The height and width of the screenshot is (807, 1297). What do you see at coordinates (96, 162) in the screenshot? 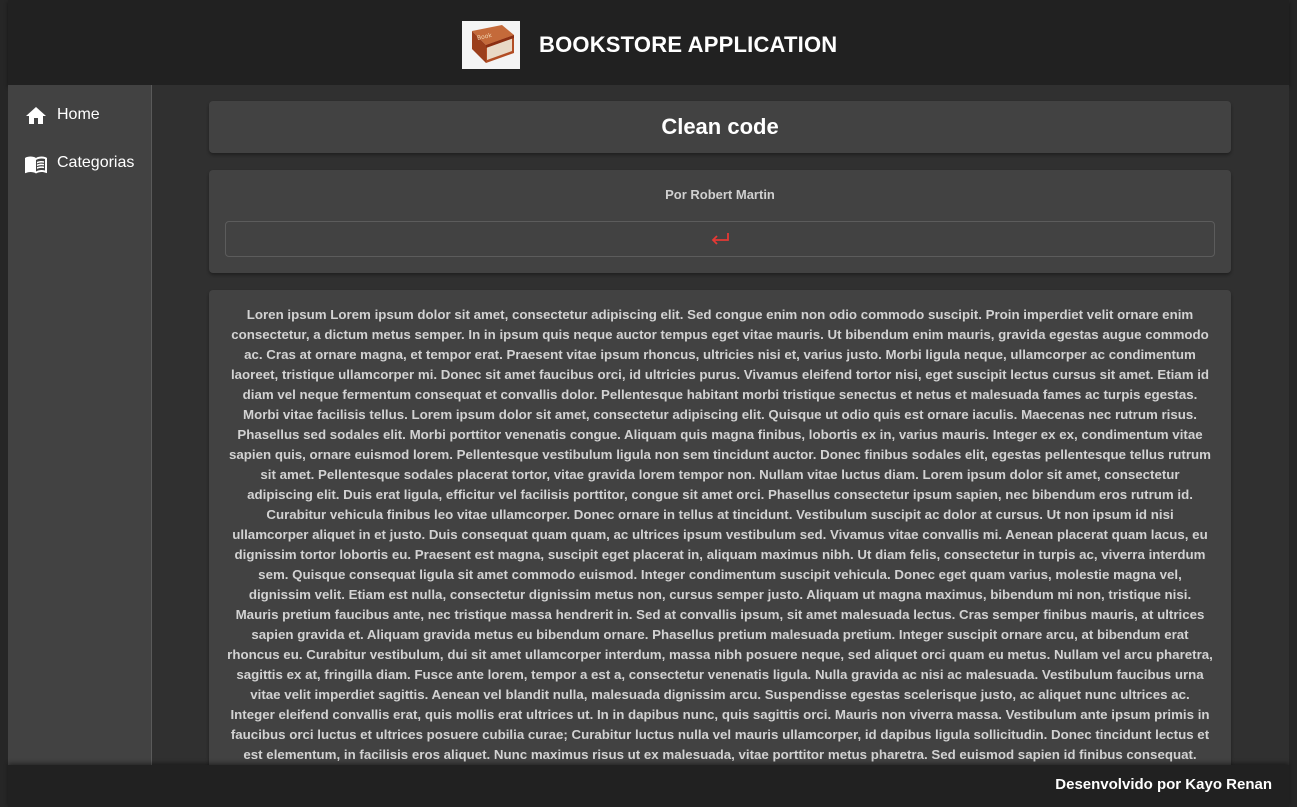
I see `sidebar-item-label: Categorias` at bounding box center [96, 162].